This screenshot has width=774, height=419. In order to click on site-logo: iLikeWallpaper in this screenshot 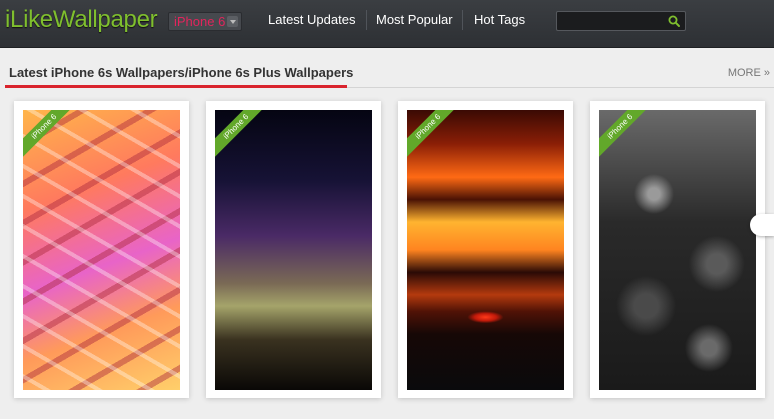, I will do `click(81, 20)`.